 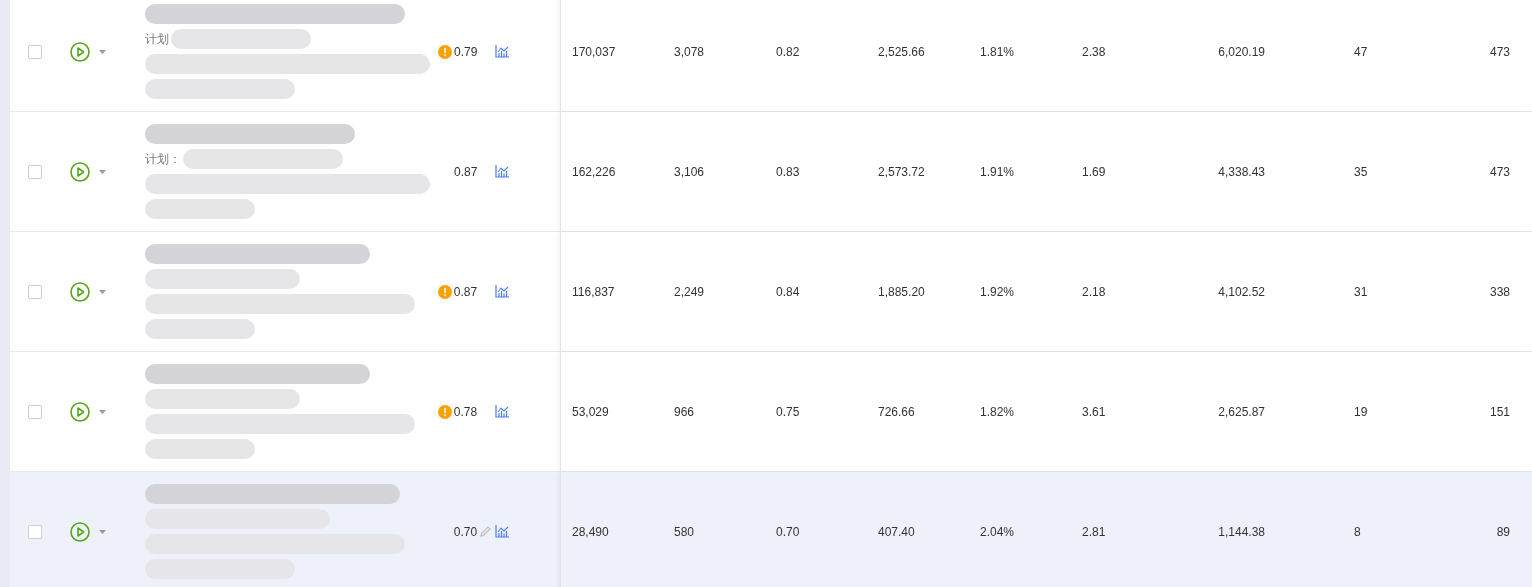 I want to click on table-cell-text: 1.82%, so click(x=997, y=412).